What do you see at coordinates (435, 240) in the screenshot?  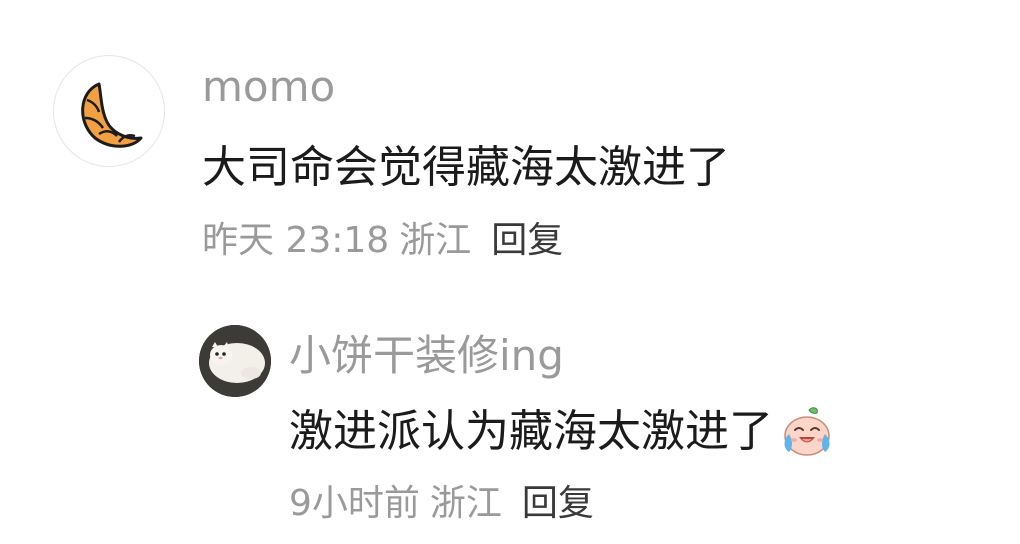 I see `comment-location: 浙江` at bounding box center [435, 240].